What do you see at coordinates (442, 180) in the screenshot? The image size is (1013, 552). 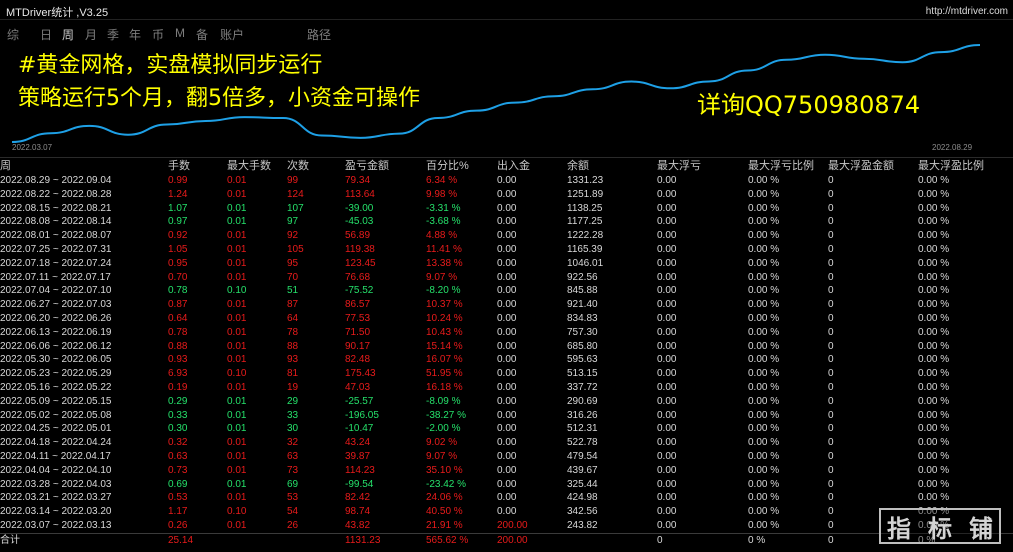 I see `table-cell: 6.34 %` at bounding box center [442, 180].